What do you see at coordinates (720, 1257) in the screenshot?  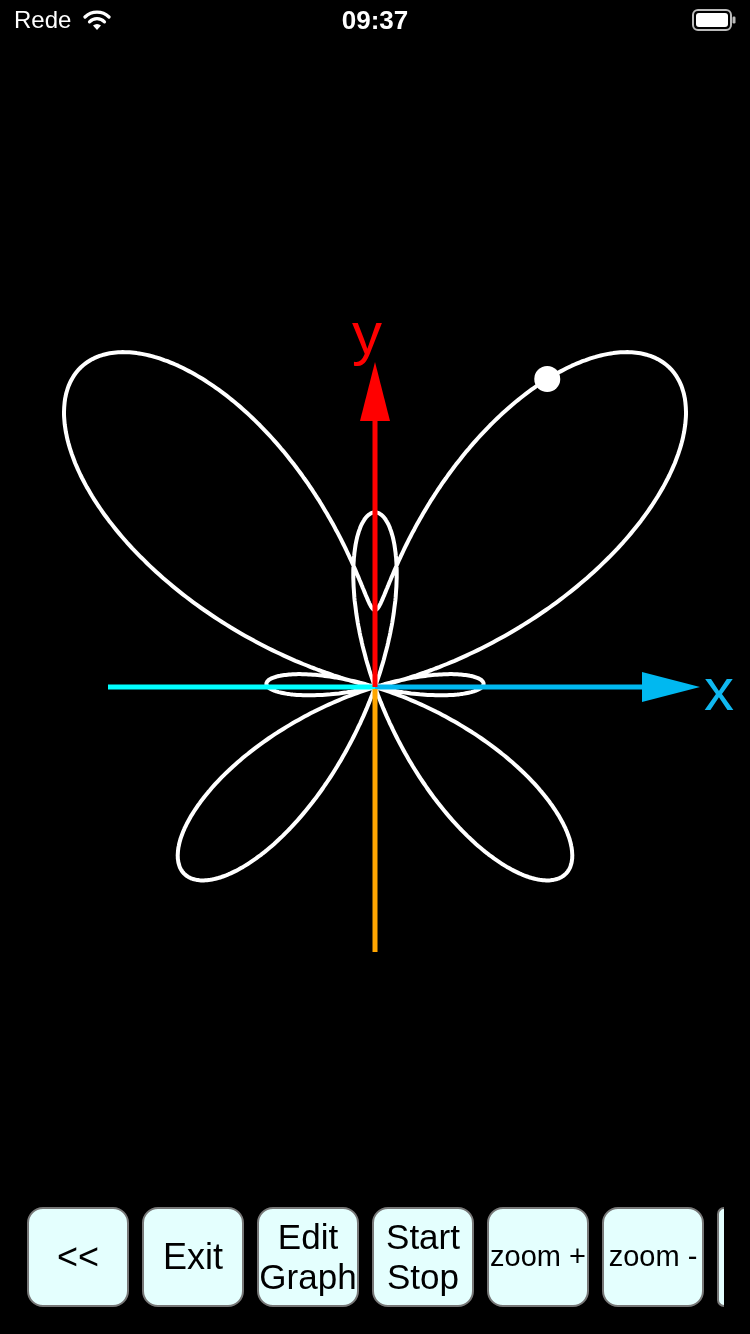 I see `partial-button` at bounding box center [720, 1257].